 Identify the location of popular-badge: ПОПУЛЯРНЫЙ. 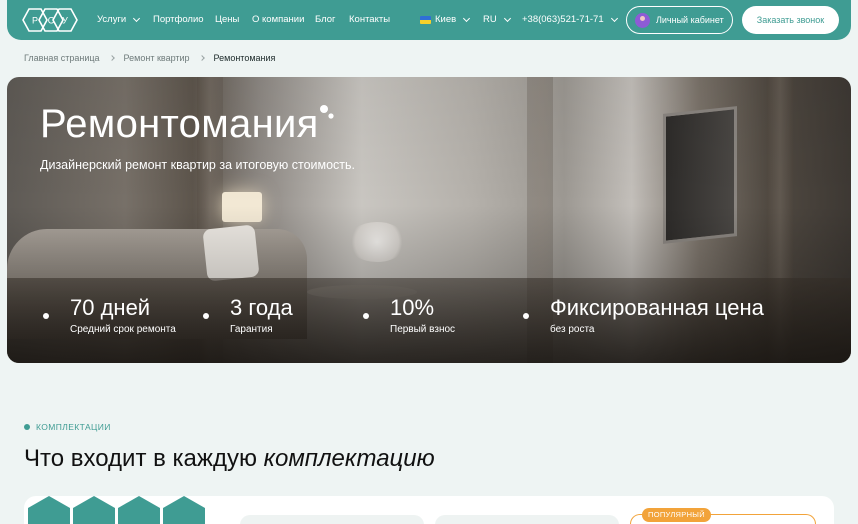
(676, 515).